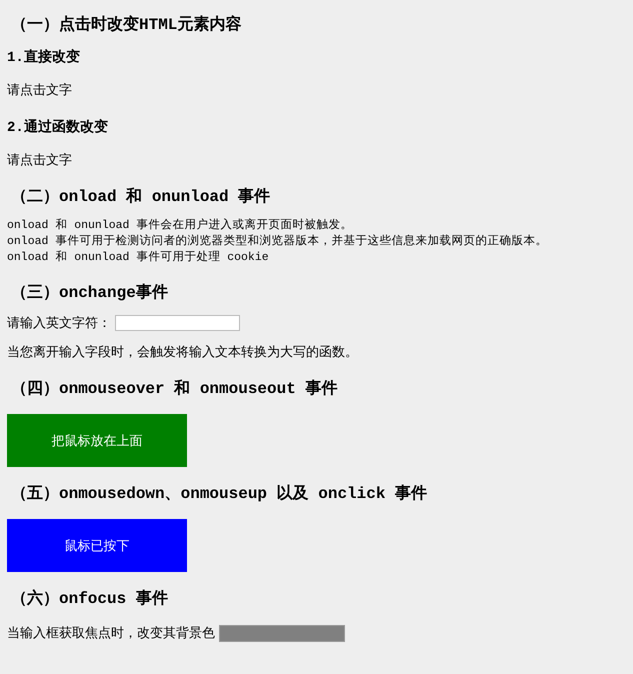  Describe the element at coordinates (277, 242) in the screenshot. I see `code-line: onload 事件可用于检测访问者的浏览器类型和浏览器版本，并基于这些信息来加载网页的正确版本。` at that location.